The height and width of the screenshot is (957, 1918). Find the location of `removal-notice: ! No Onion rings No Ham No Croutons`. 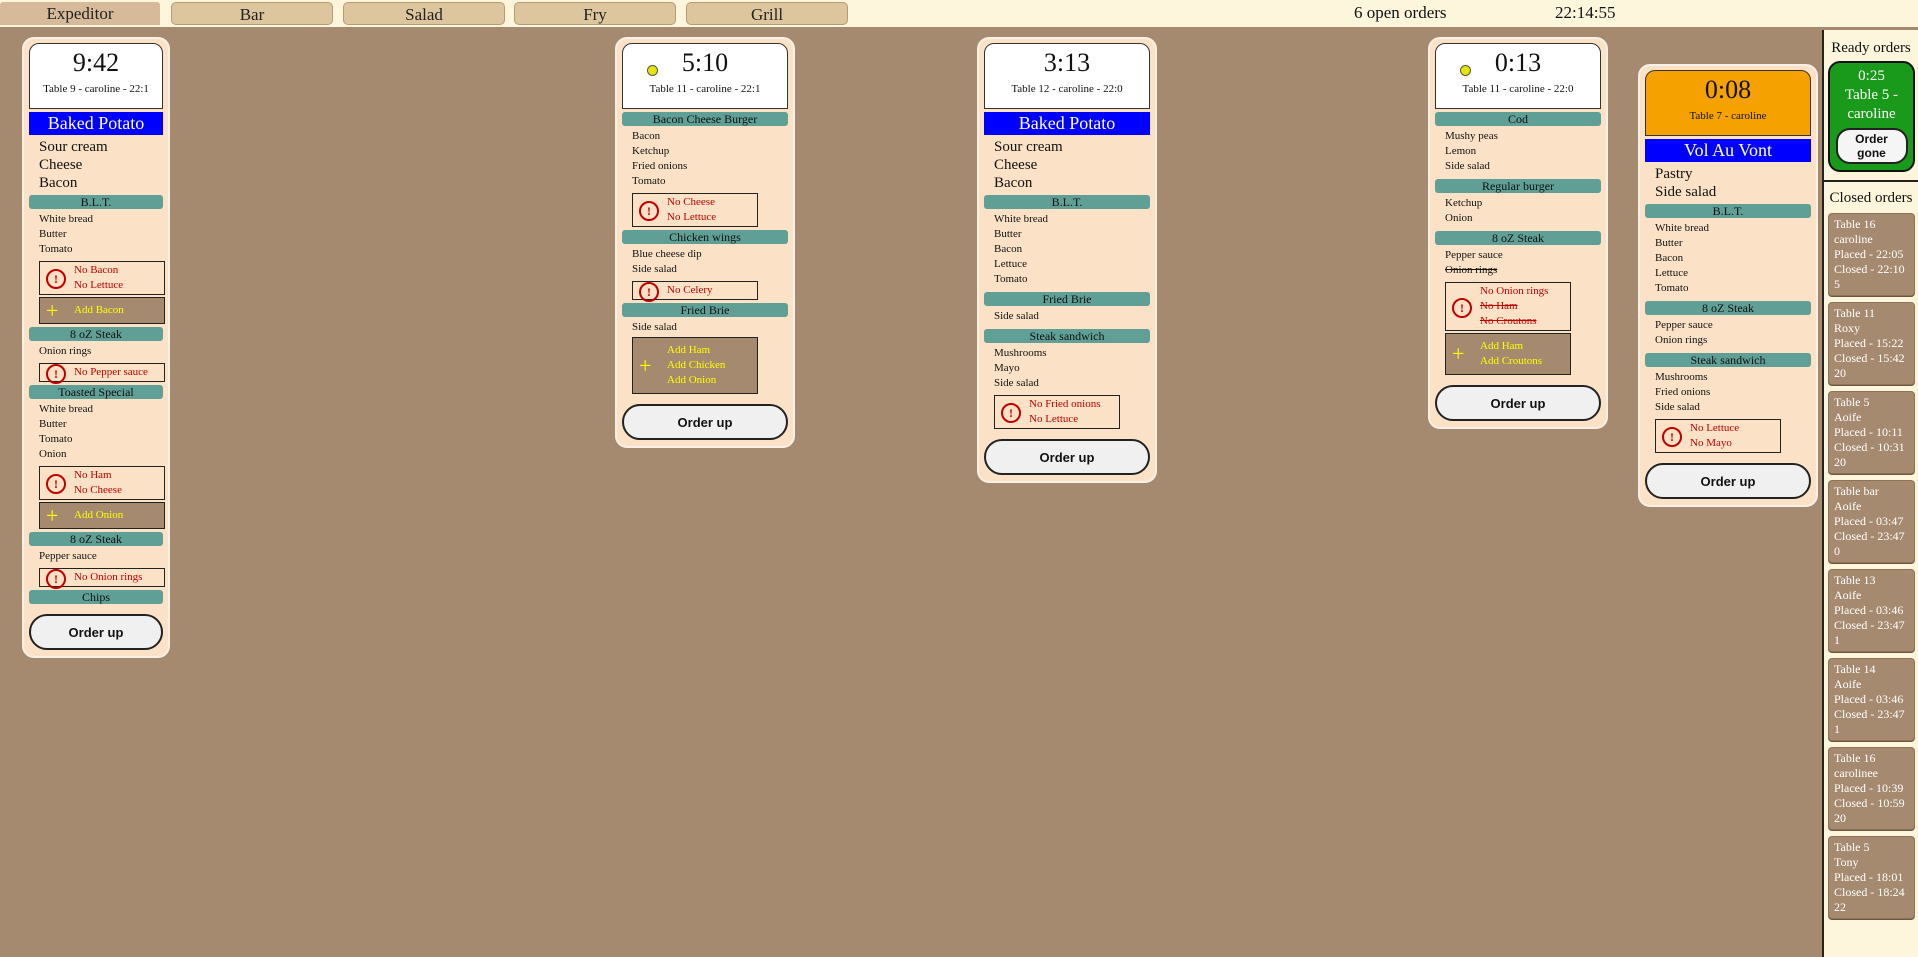

removal-notice: ! No Onion rings No Ham No Croutons is located at coordinates (1508, 306).